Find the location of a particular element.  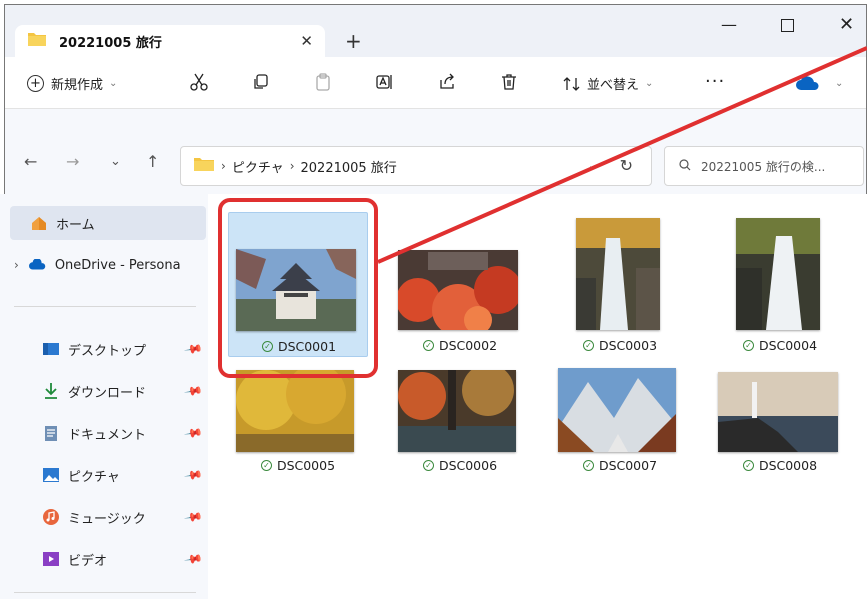

sidebar-item-music: ミュージック 📌 is located at coordinates (102, 517).